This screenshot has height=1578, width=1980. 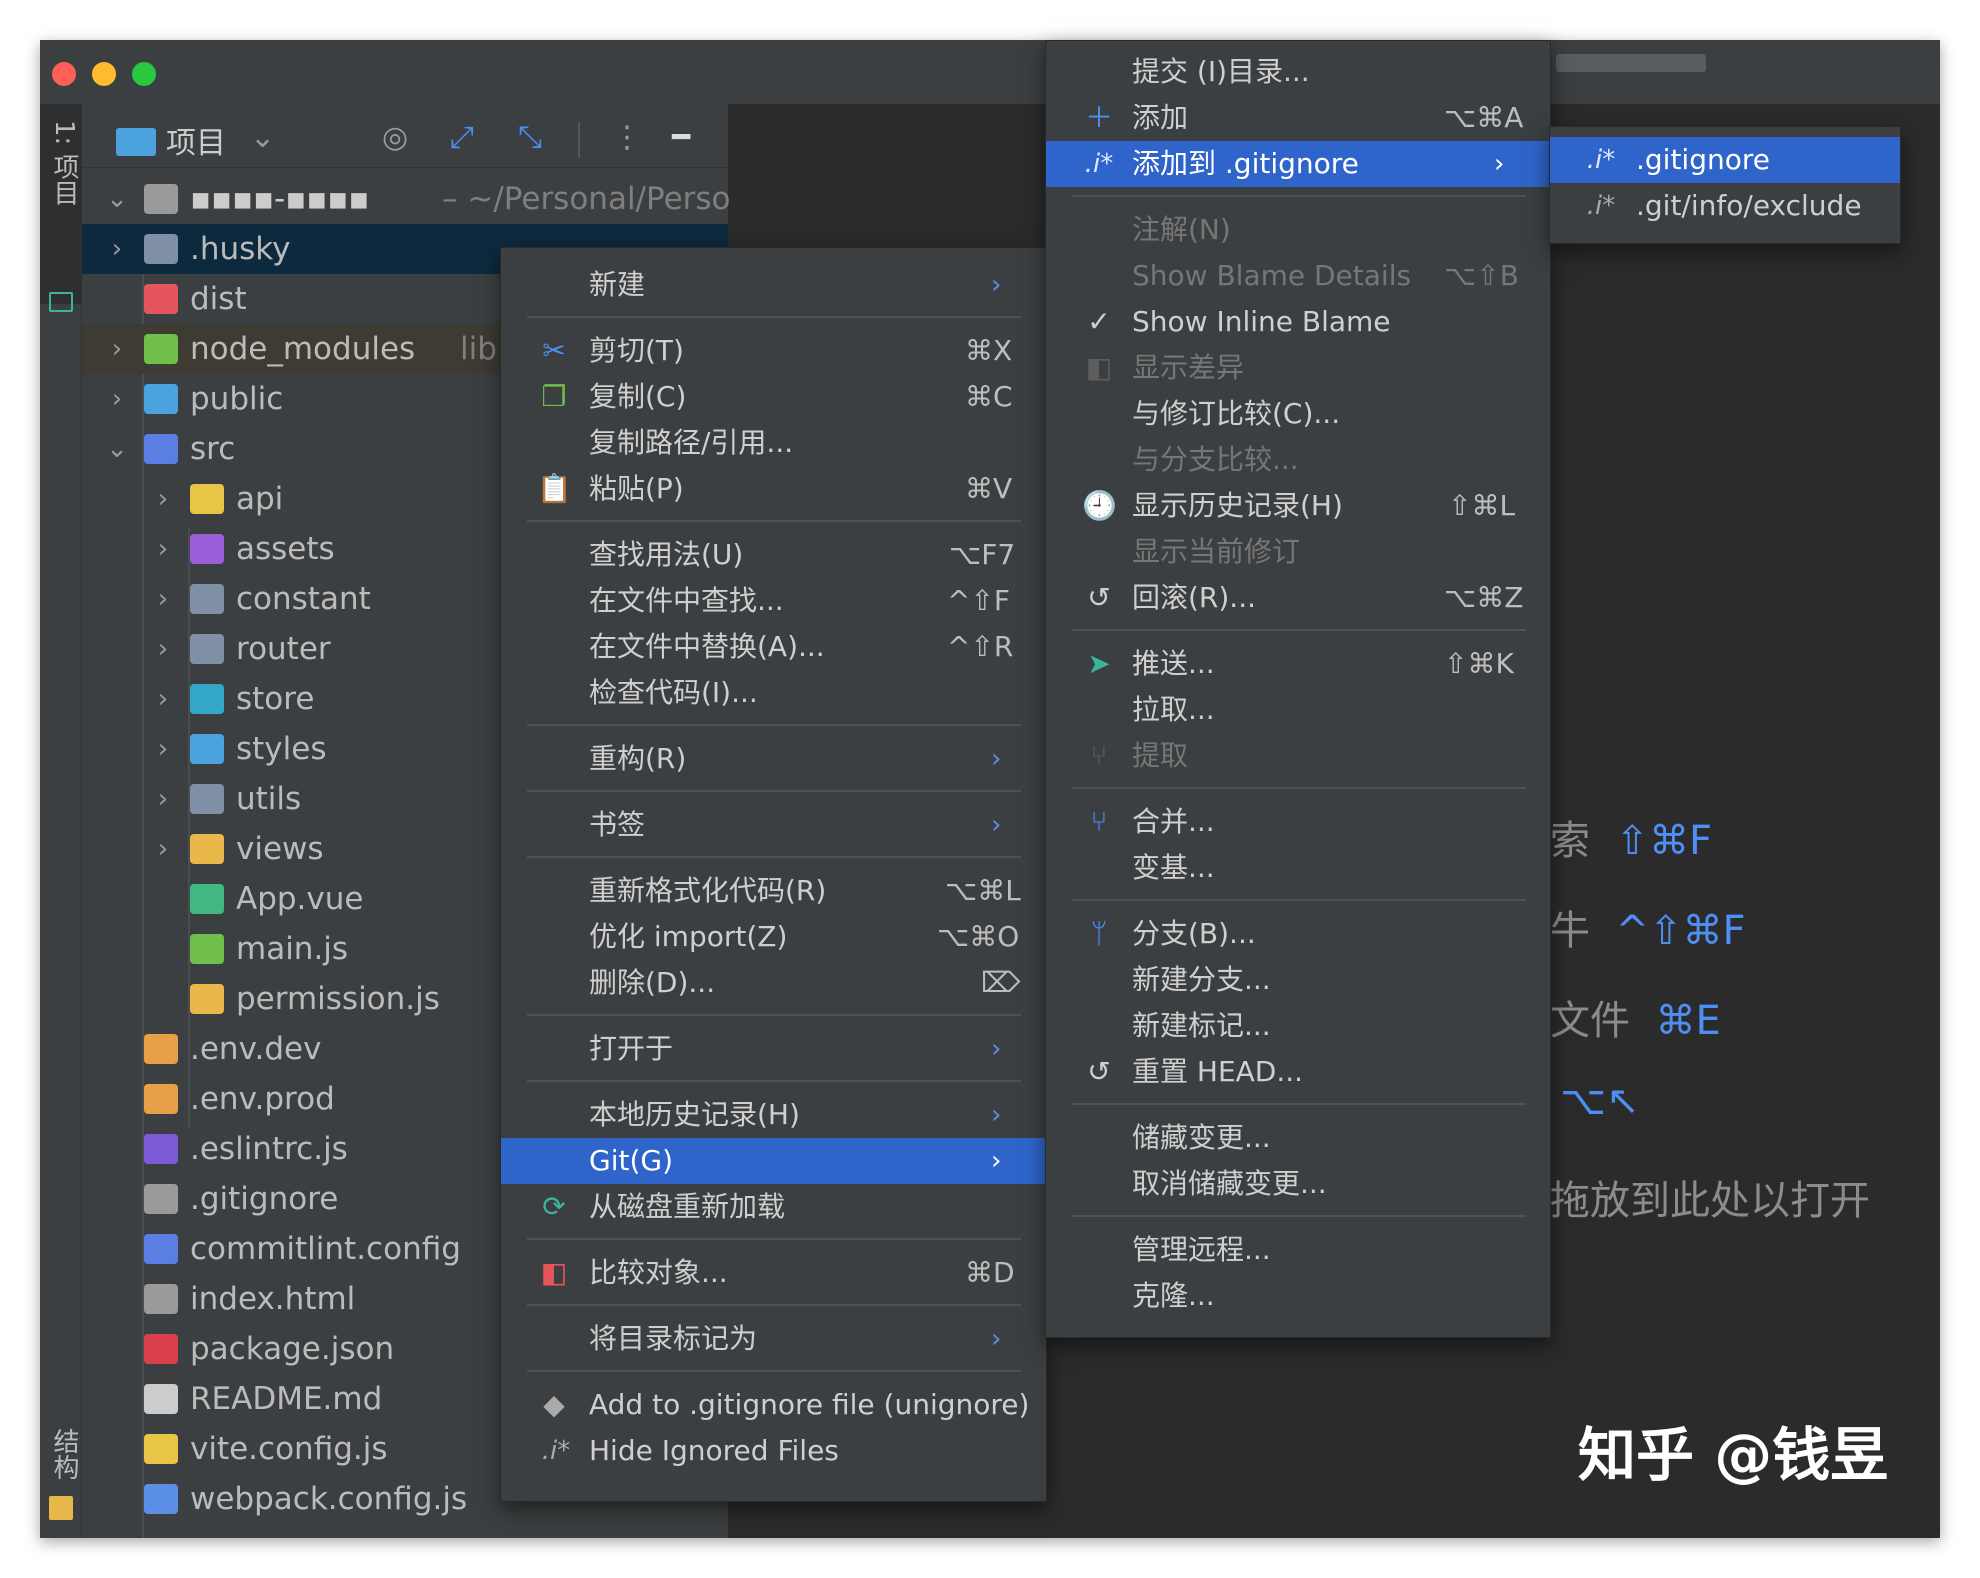 What do you see at coordinates (61, 821) in the screenshot?
I see `left-tool-strip` at bounding box center [61, 821].